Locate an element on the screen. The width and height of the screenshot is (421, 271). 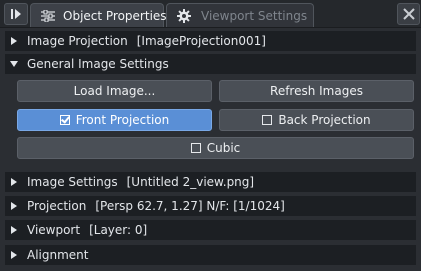
section-title: Viewport is located at coordinates (54, 230).